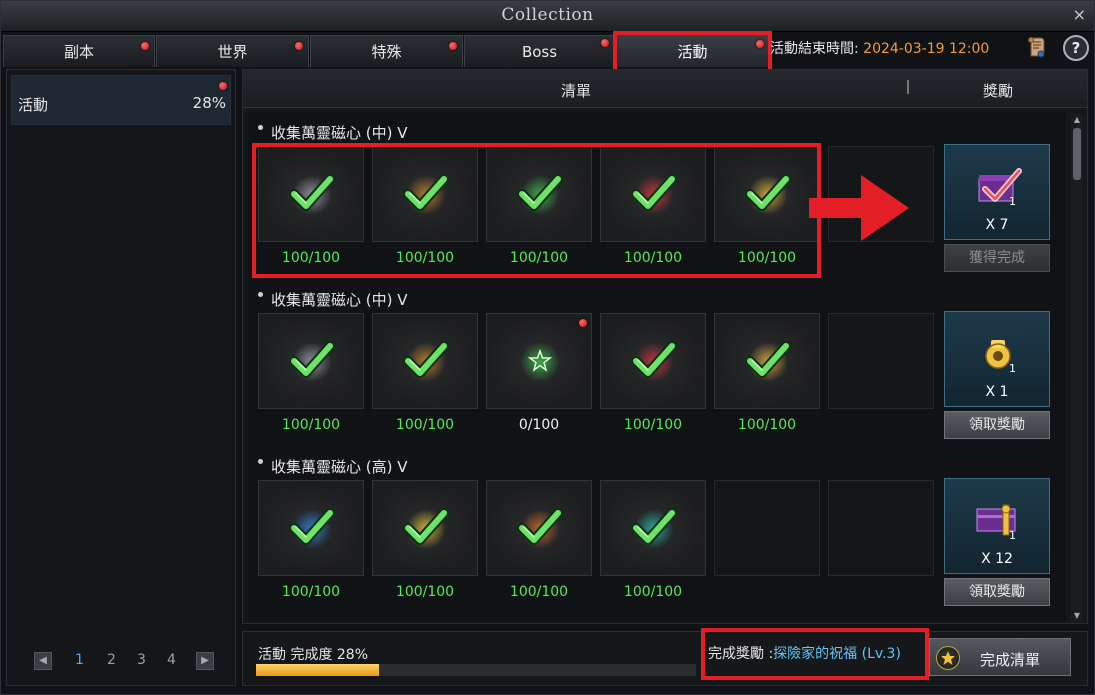 The image size is (1095, 695). What do you see at coordinates (997, 225) in the screenshot?
I see `reward-quantity: X 7` at bounding box center [997, 225].